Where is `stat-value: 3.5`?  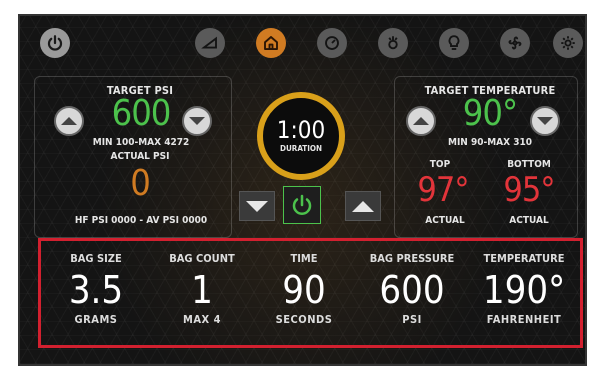
stat-value: 3.5 is located at coordinates (96, 290).